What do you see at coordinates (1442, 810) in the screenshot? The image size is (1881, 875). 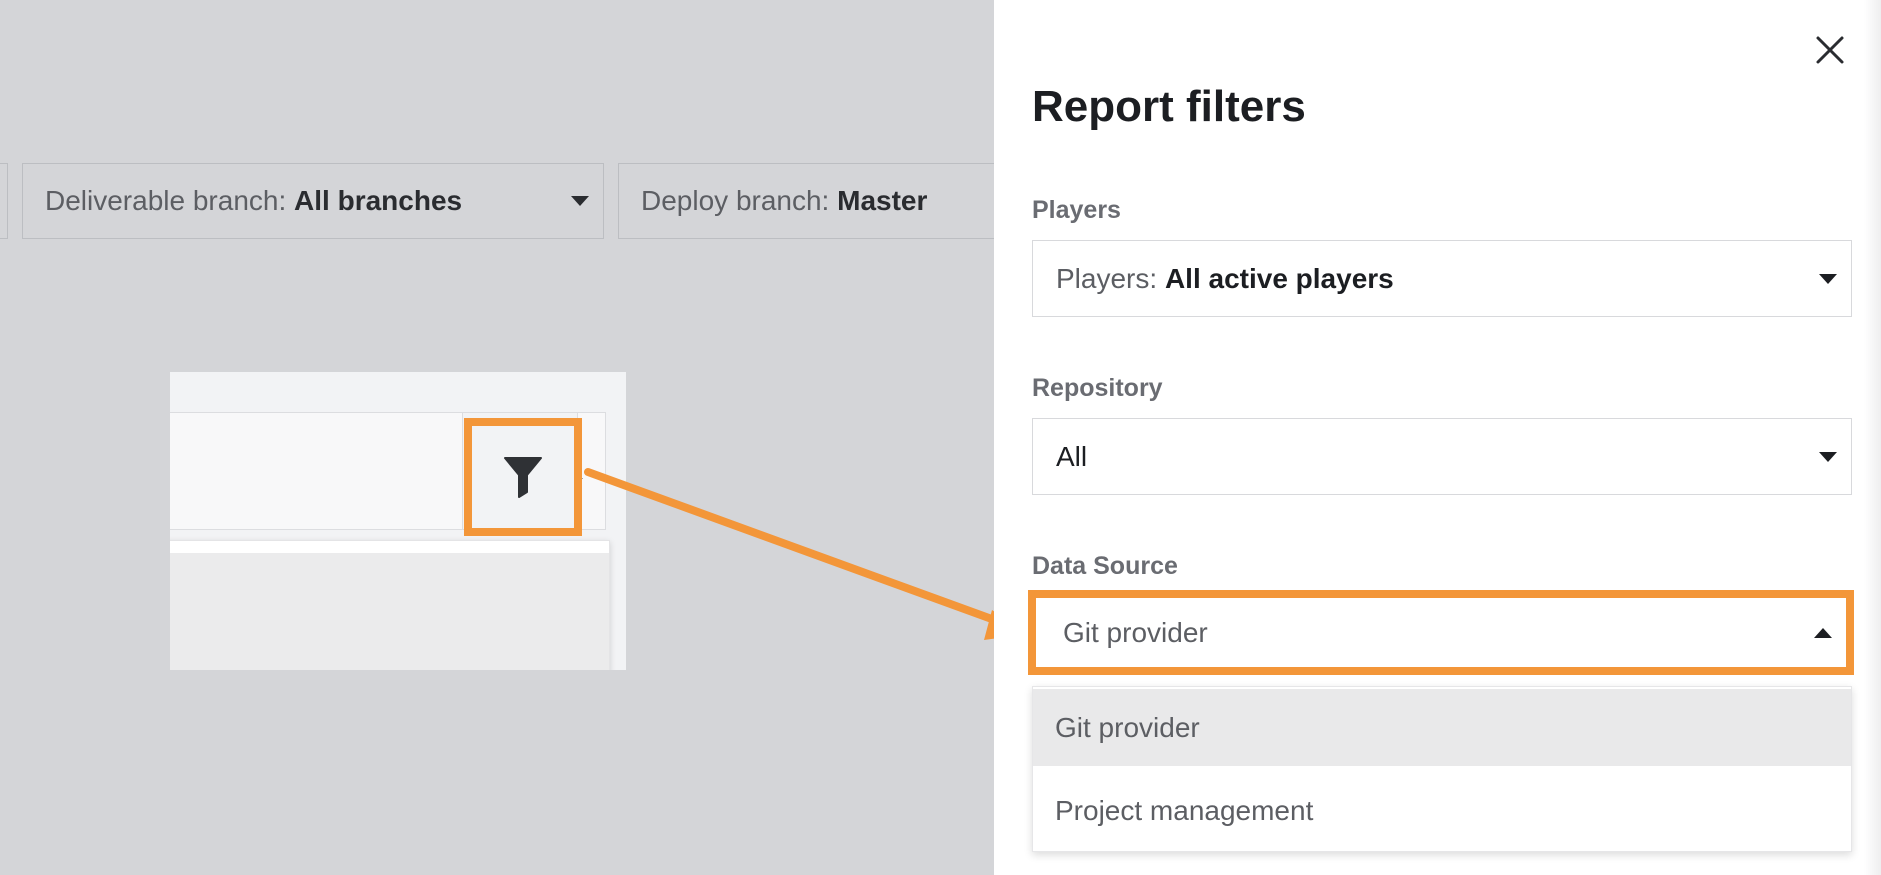 I see `dropdown-option-project-management: Project management` at bounding box center [1442, 810].